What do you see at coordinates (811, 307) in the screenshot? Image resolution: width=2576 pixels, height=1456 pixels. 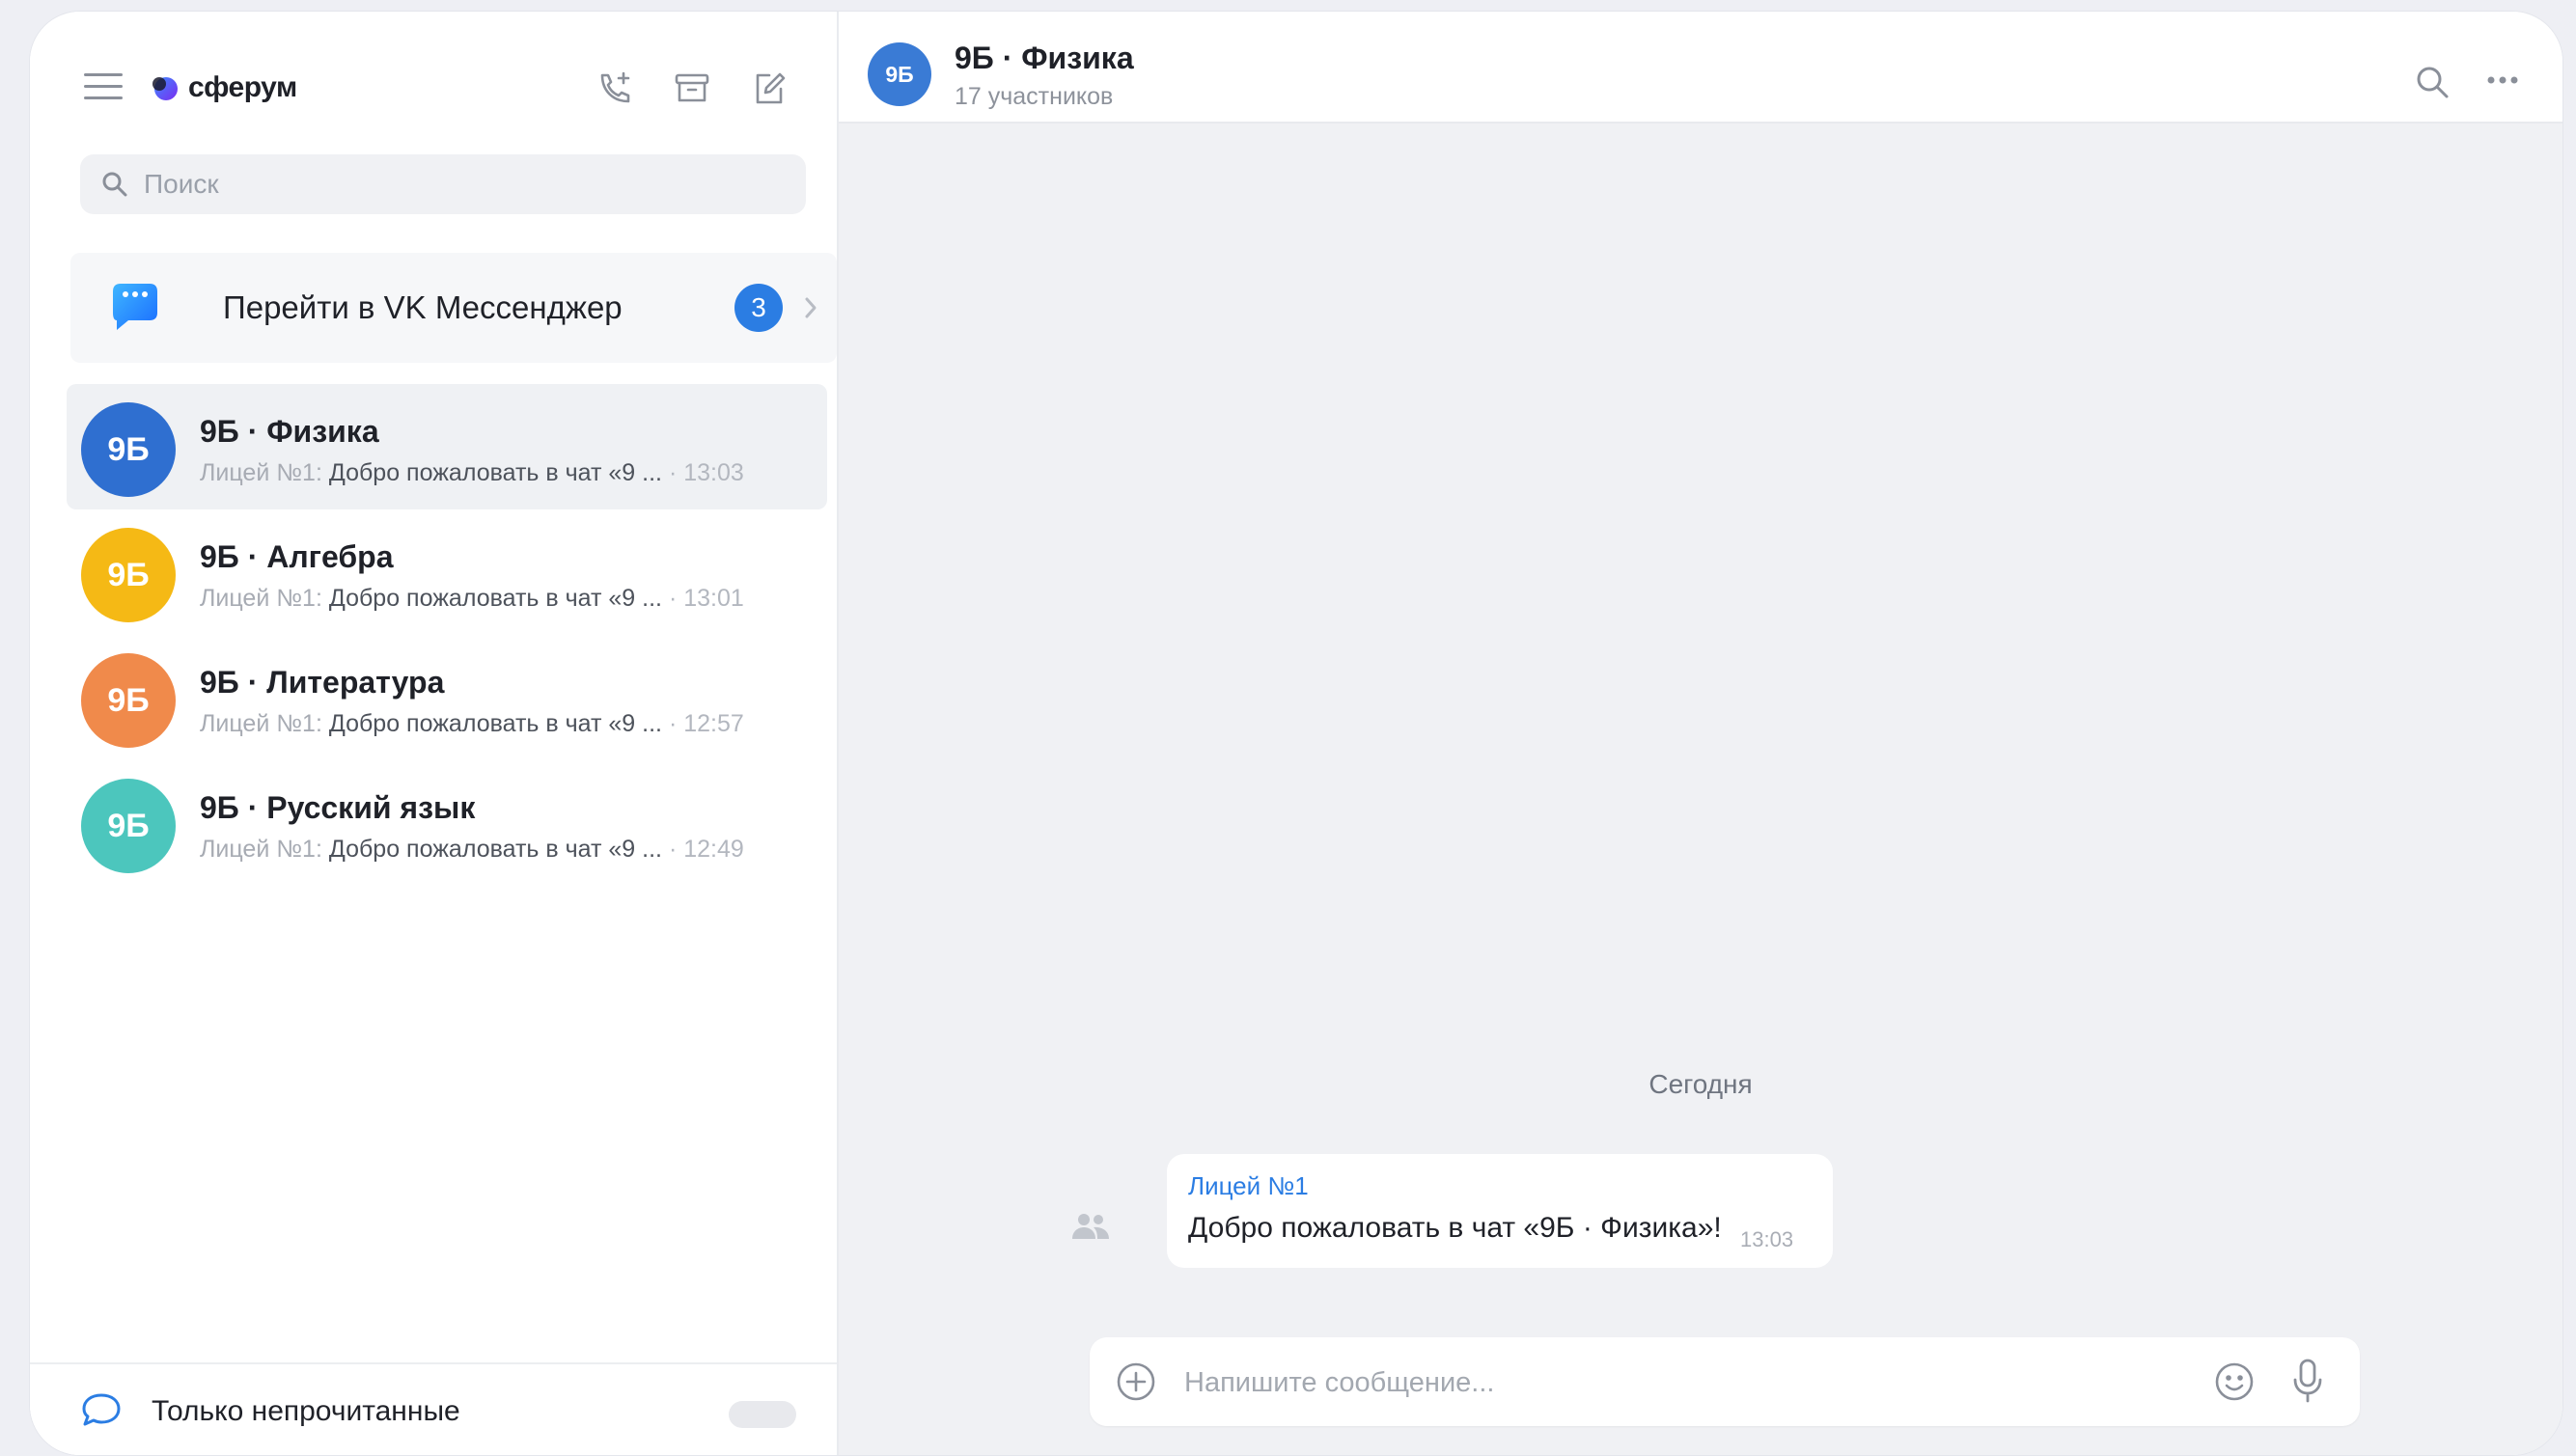 I see `chevron-right-icon` at bounding box center [811, 307].